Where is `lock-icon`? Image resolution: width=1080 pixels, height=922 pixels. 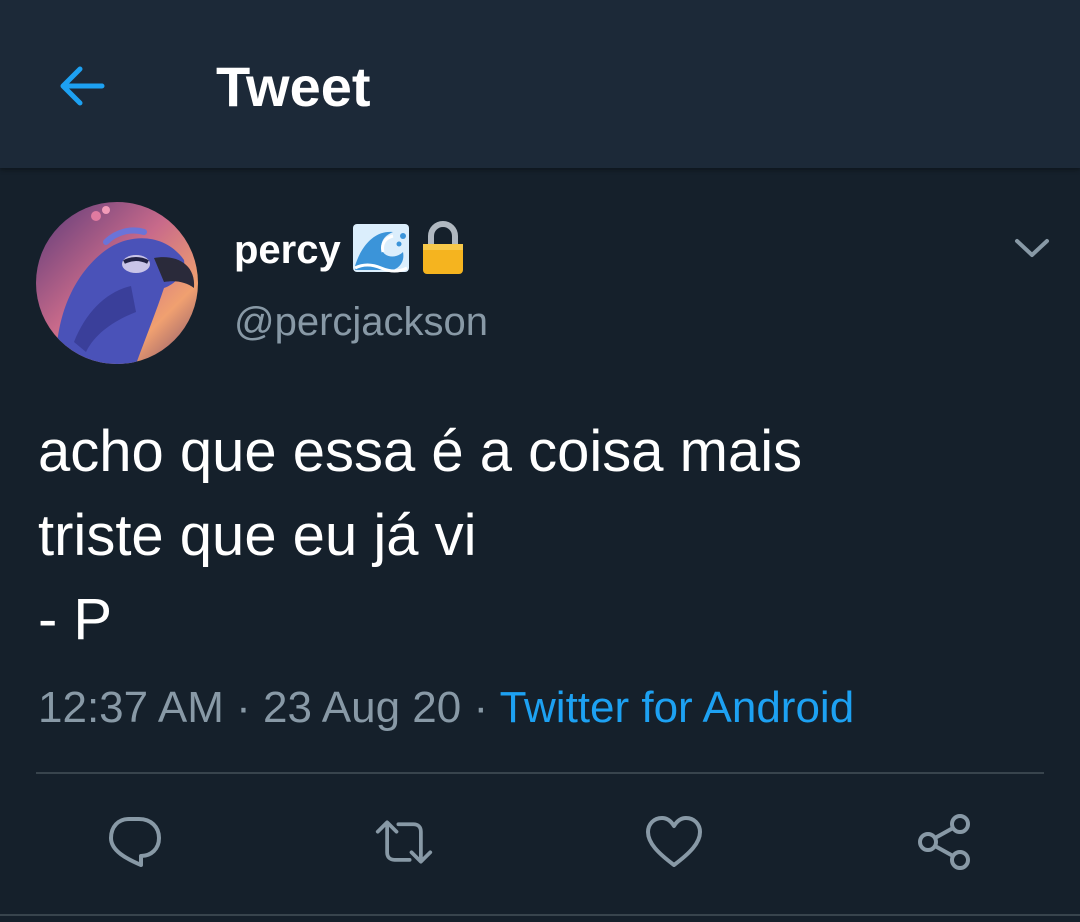
lock-icon is located at coordinates (443, 250).